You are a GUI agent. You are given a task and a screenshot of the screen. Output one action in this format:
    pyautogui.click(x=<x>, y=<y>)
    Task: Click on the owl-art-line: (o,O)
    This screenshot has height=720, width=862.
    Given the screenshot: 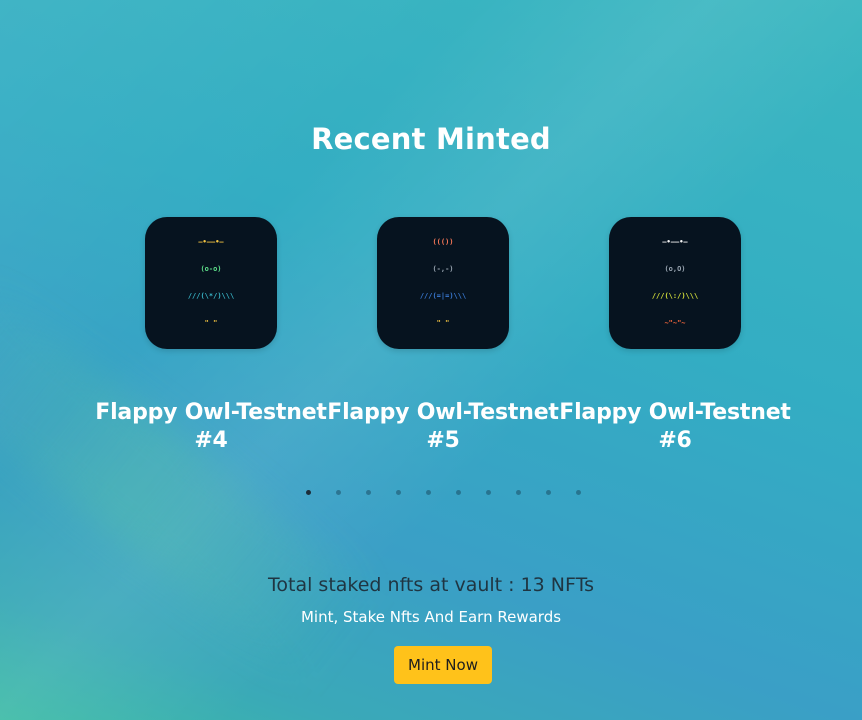 What is the action you would take?
    pyautogui.click(x=675, y=269)
    